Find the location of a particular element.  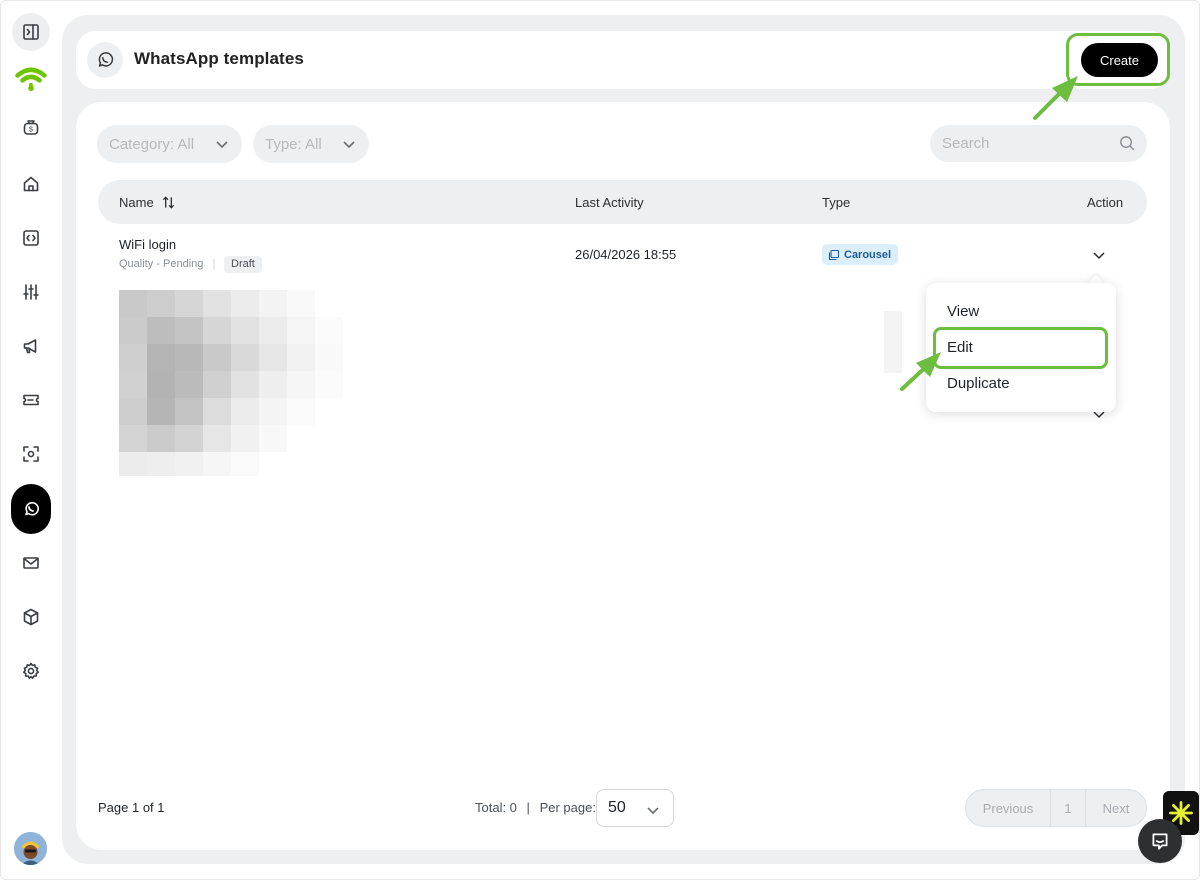

column-last-activity: Last Activity is located at coordinates (609, 202).